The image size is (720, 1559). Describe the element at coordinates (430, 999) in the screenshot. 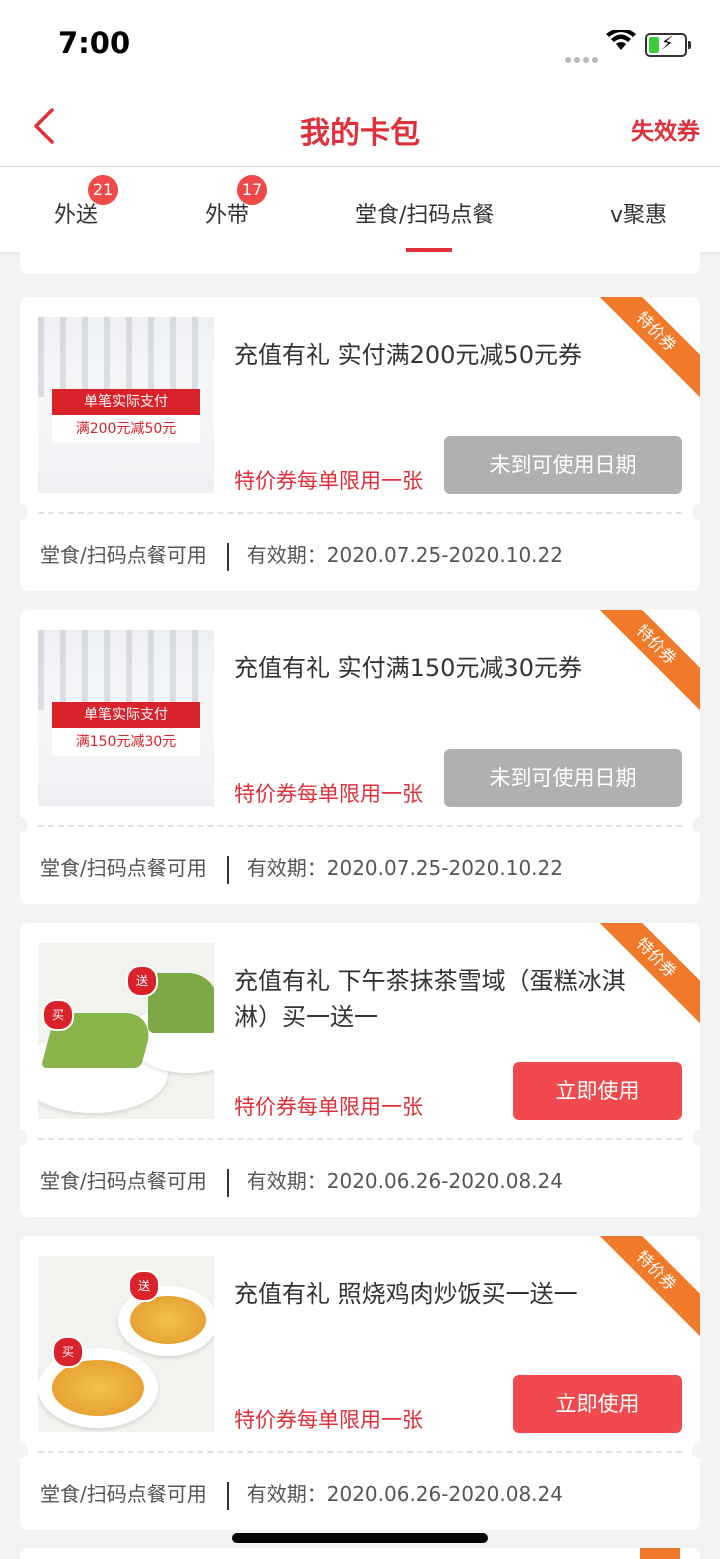

I see `coupon-name: 充值有礼 下午茶抹茶雪域（蛋糕冰淇淋）买一送一` at that location.